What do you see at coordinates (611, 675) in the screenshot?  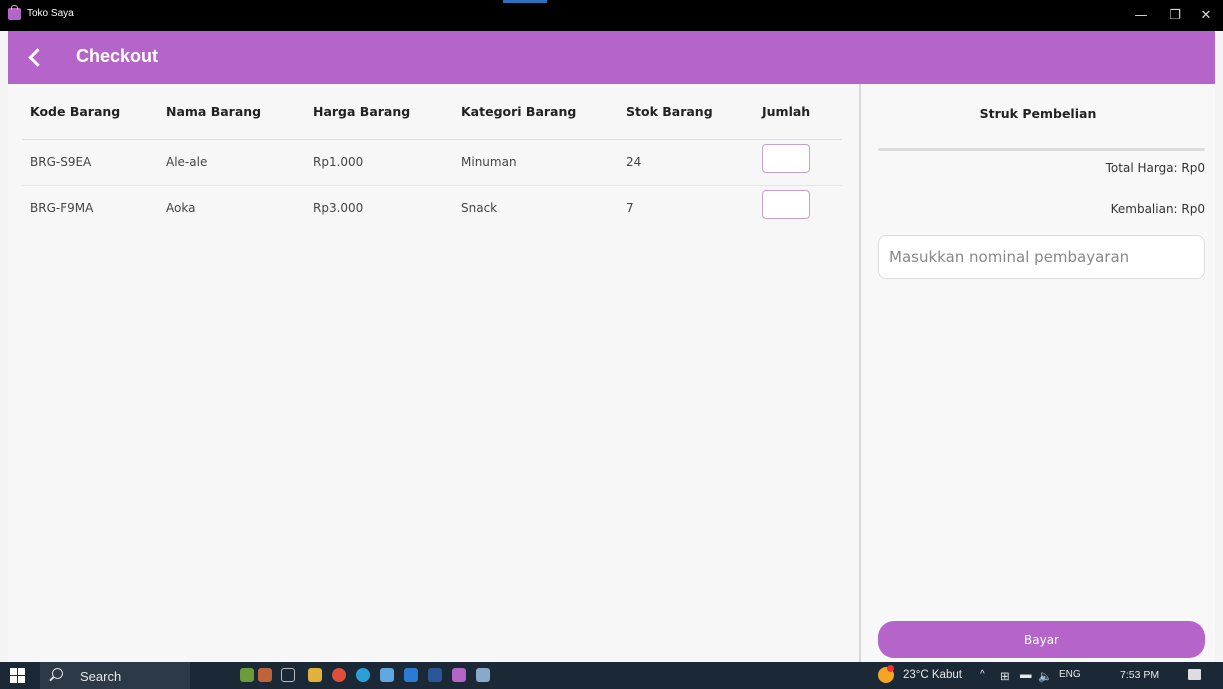 I see `os-taskbar: Search 23°C Kabut ^ ⊞ ▬ 🔈 ENG 7:53 PM` at bounding box center [611, 675].